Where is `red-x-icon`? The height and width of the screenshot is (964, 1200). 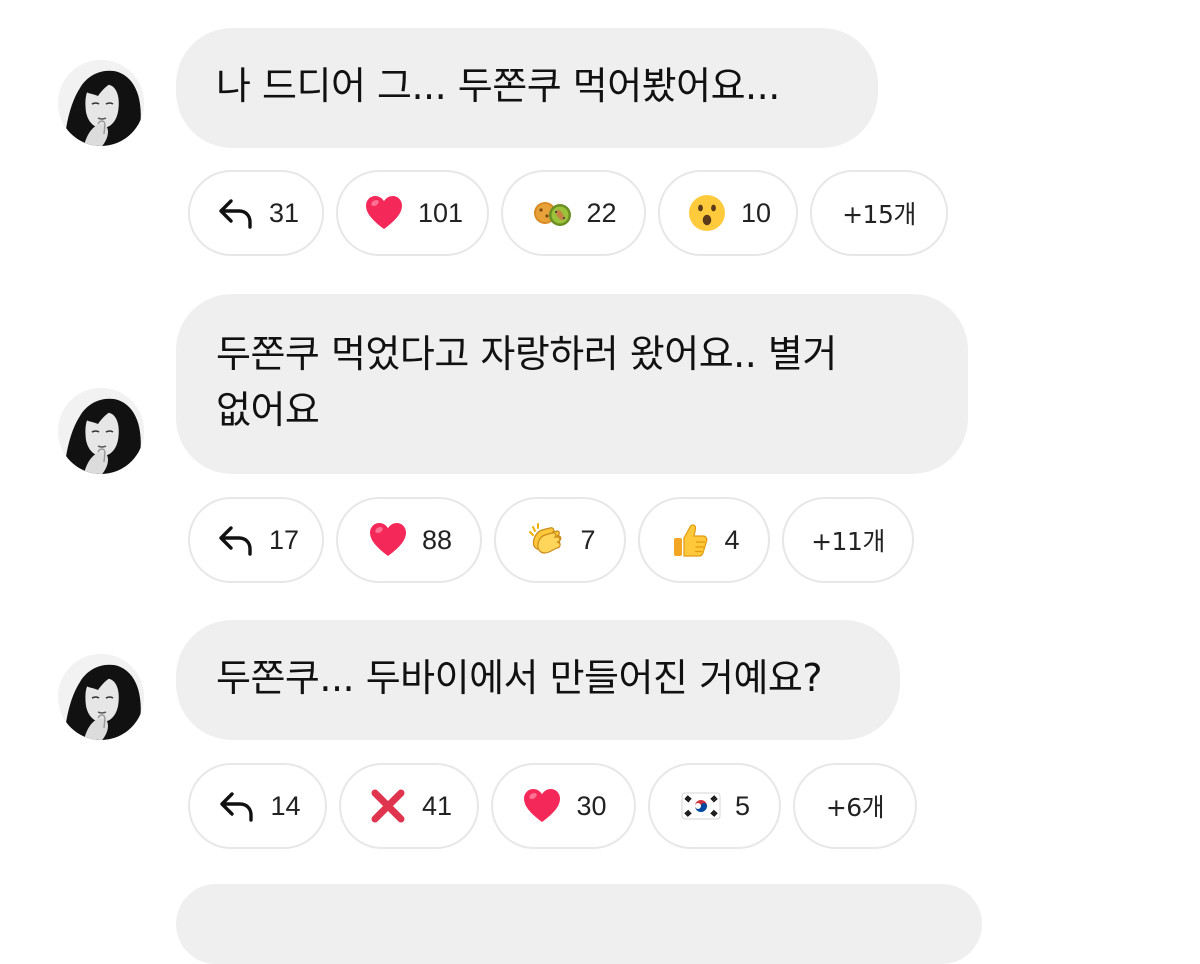 red-x-icon is located at coordinates (388, 806).